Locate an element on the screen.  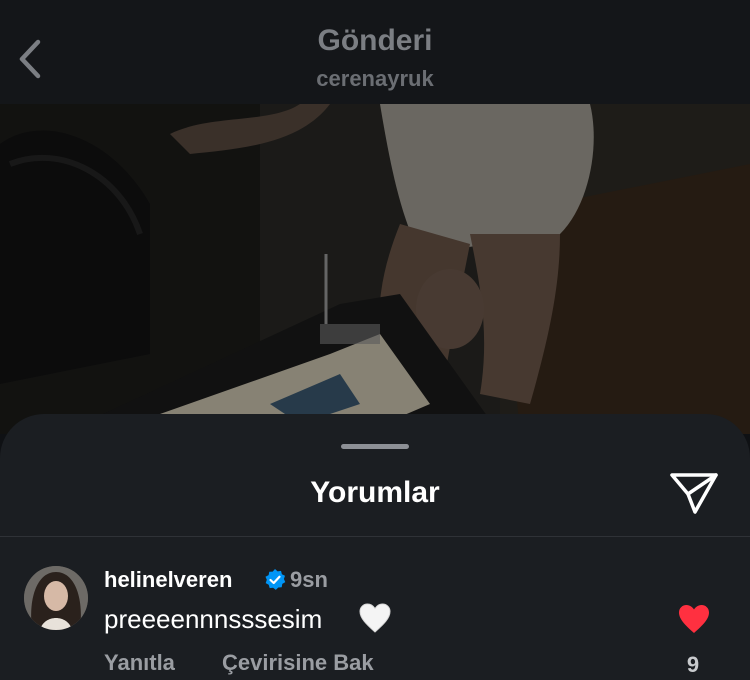
share-button is located at coordinates (694, 493).